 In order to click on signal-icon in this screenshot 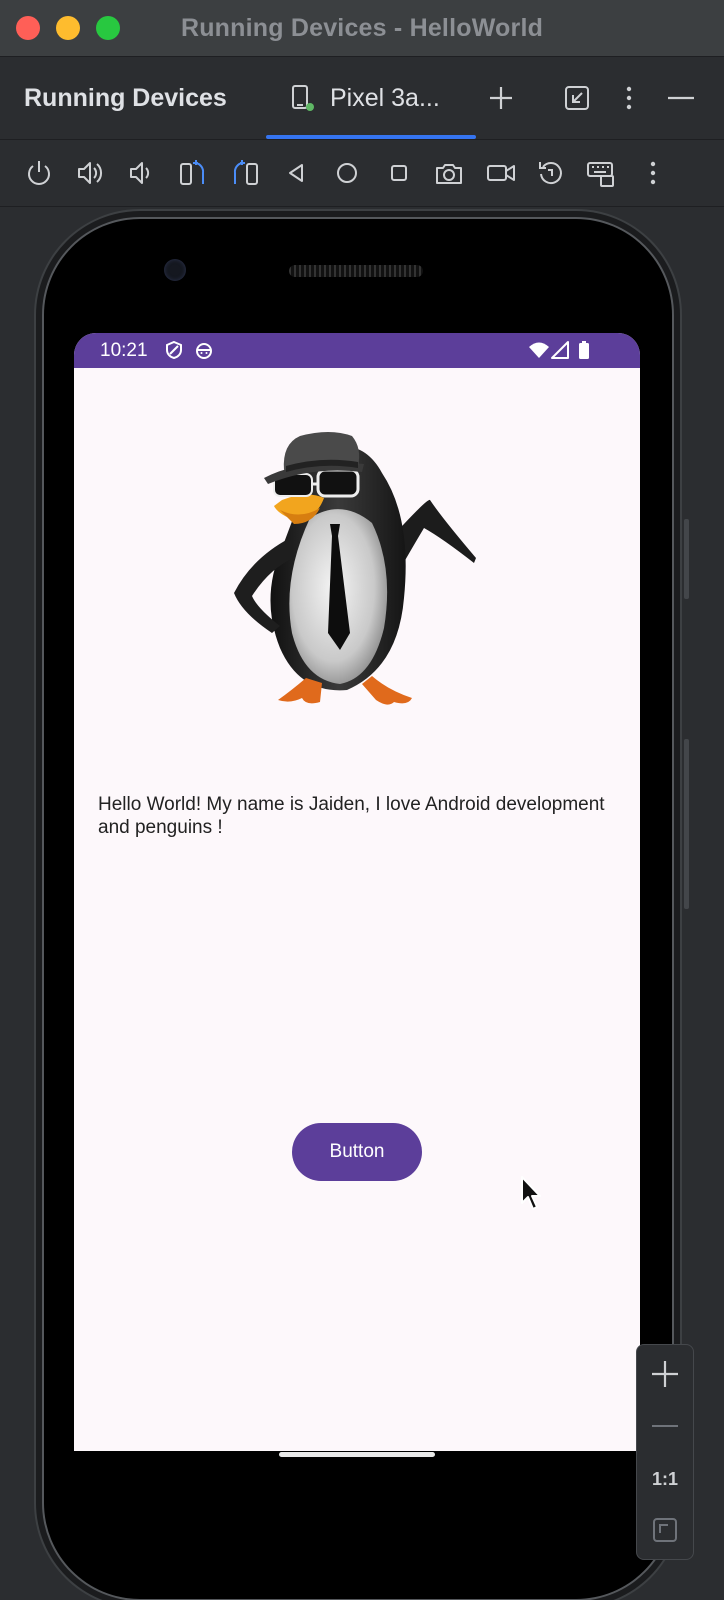, I will do `click(560, 350)`.